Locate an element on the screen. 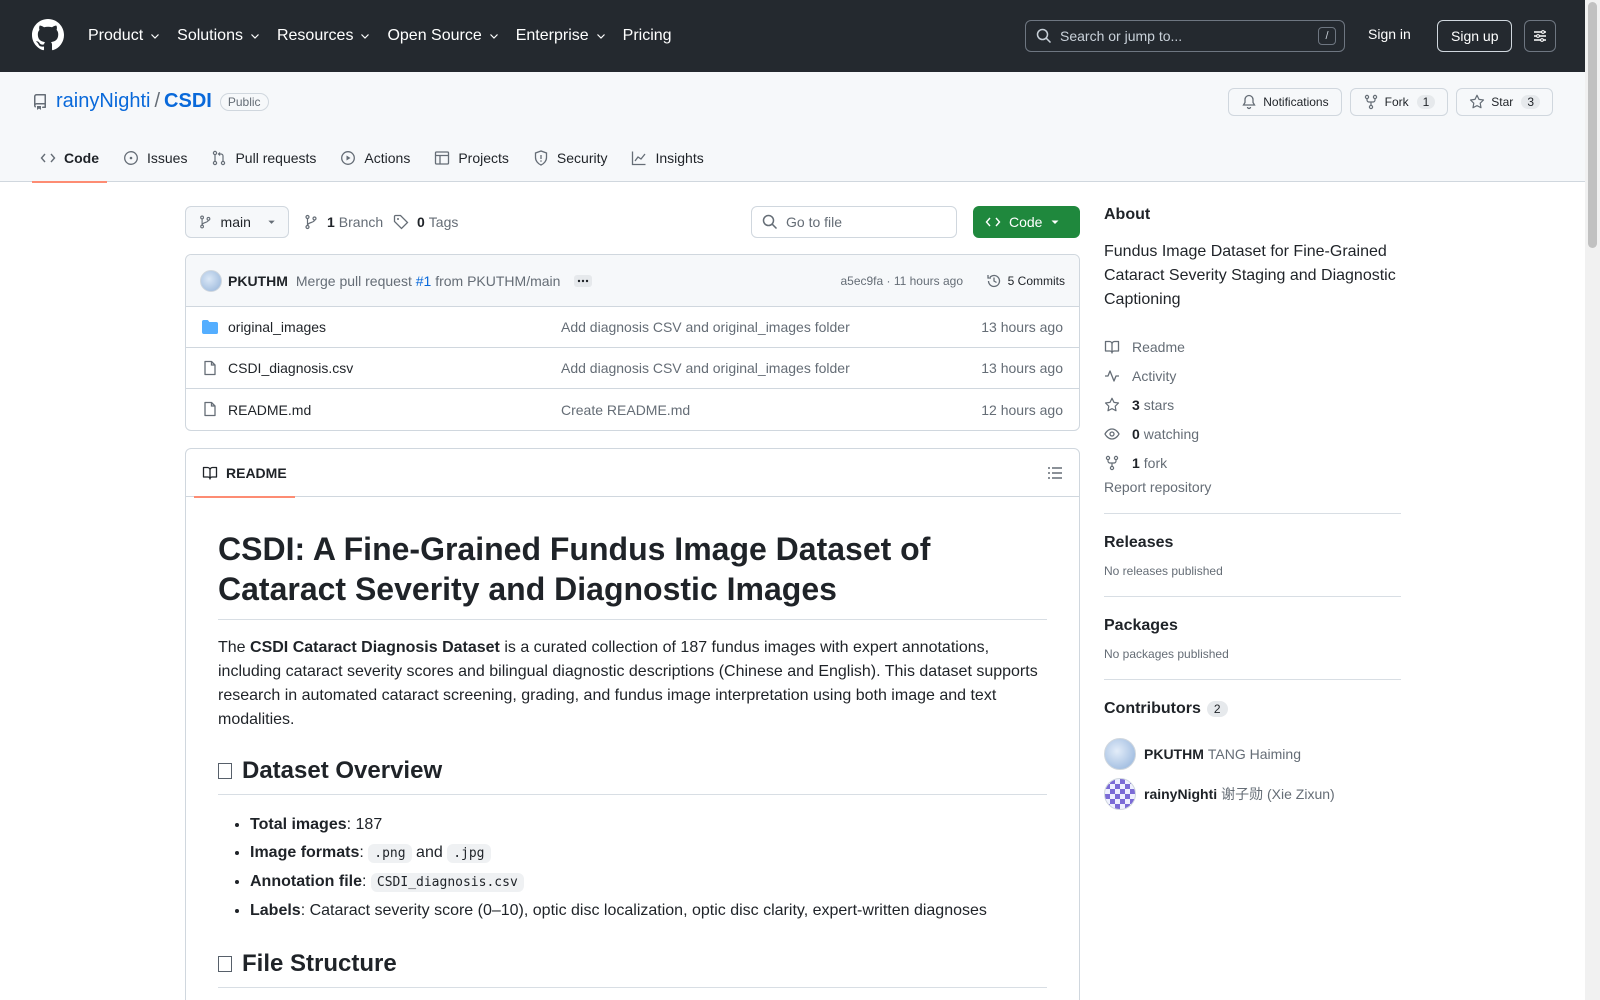 Image resolution: width=1600 pixels, height=1000 pixels. file-name-link: CSDI_diagnosis.csv is located at coordinates (290, 368).